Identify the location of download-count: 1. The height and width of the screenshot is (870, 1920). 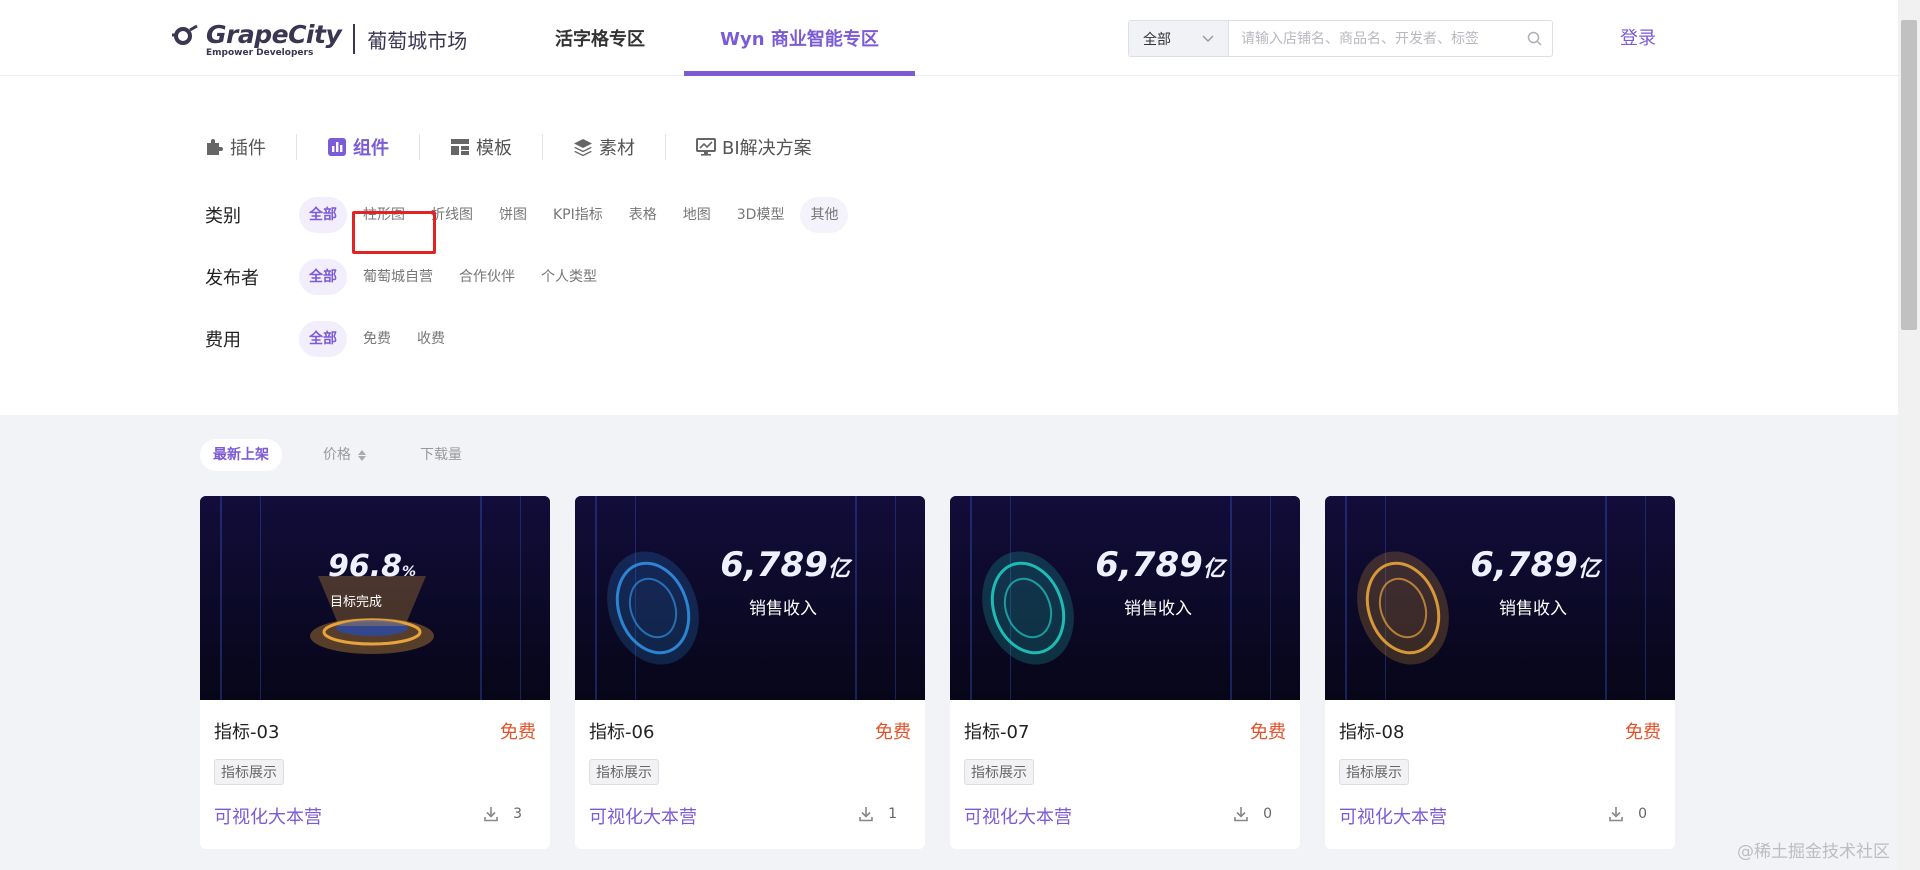
(892, 814).